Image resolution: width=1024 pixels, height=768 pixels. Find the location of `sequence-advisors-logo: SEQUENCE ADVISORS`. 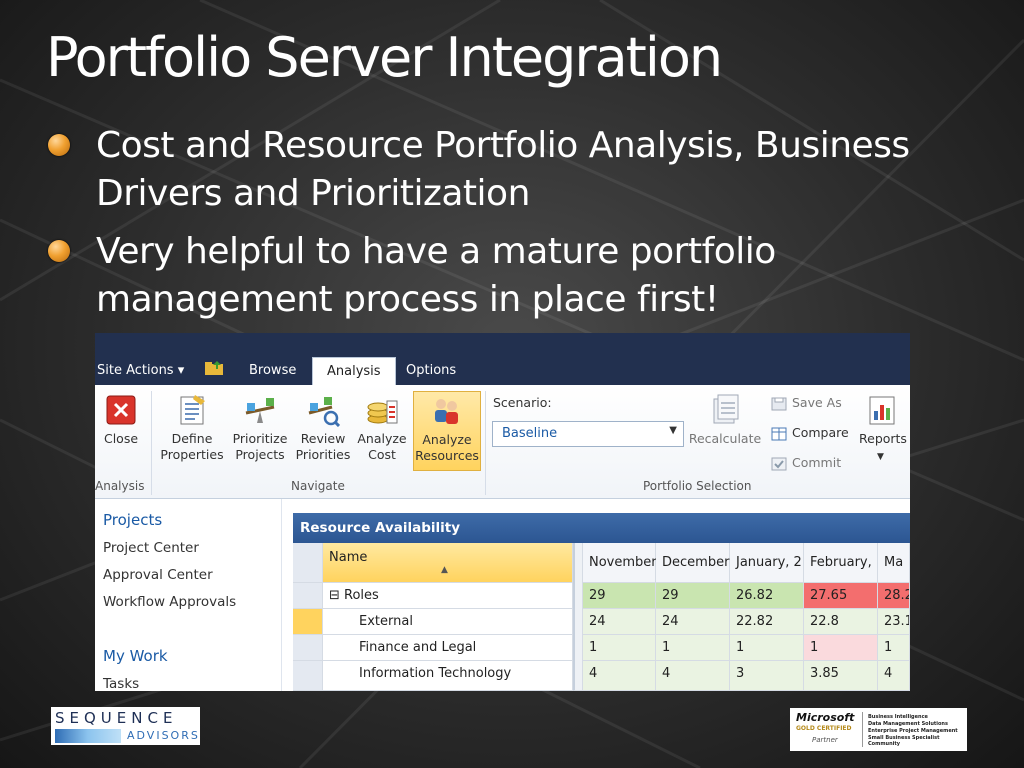

sequence-advisors-logo: SEQUENCE ADVISORS is located at coordinates (125, 726).